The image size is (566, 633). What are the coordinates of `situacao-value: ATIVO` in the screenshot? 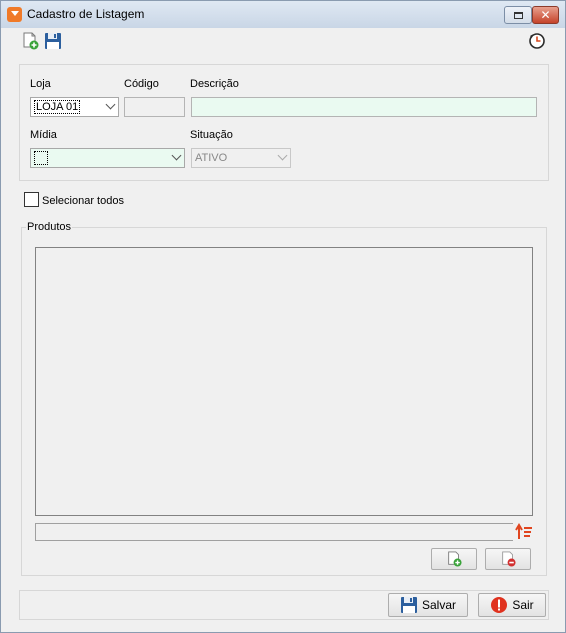 It's located at (211, 158).